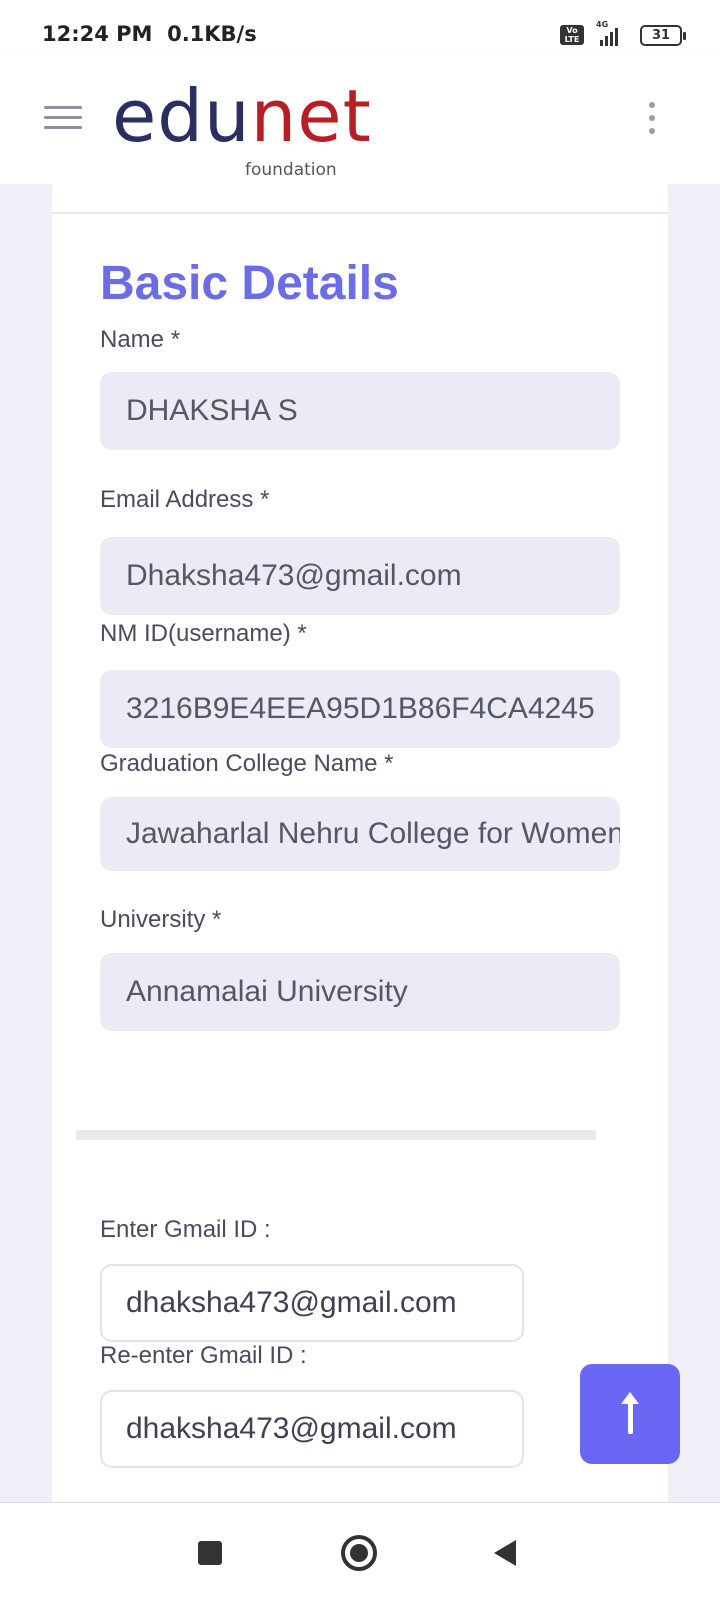 This screenshot has height=1600, width=720. I want to click on scroll-to-top-button, so click(630, 1414).